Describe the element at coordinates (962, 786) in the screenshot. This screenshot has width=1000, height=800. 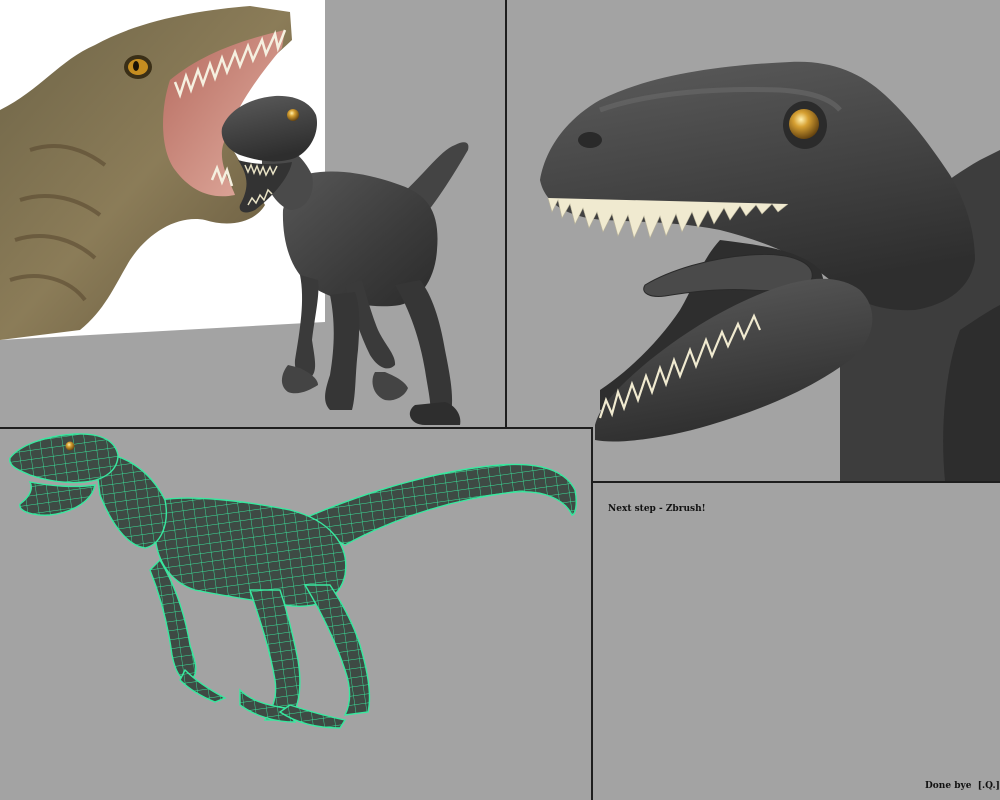
I see `credit-note: Done bye [.Q.]` at that location.